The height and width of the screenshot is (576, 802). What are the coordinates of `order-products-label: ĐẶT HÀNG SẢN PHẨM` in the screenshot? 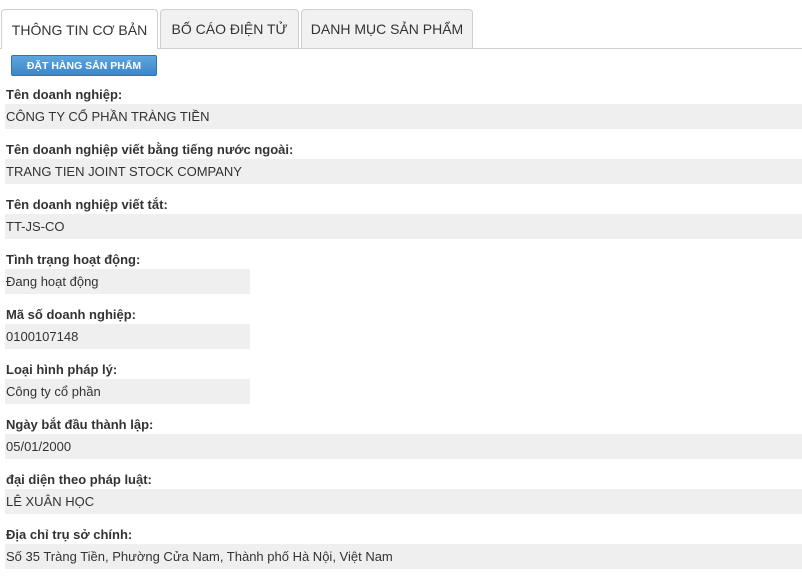 It's located at (84, 65).